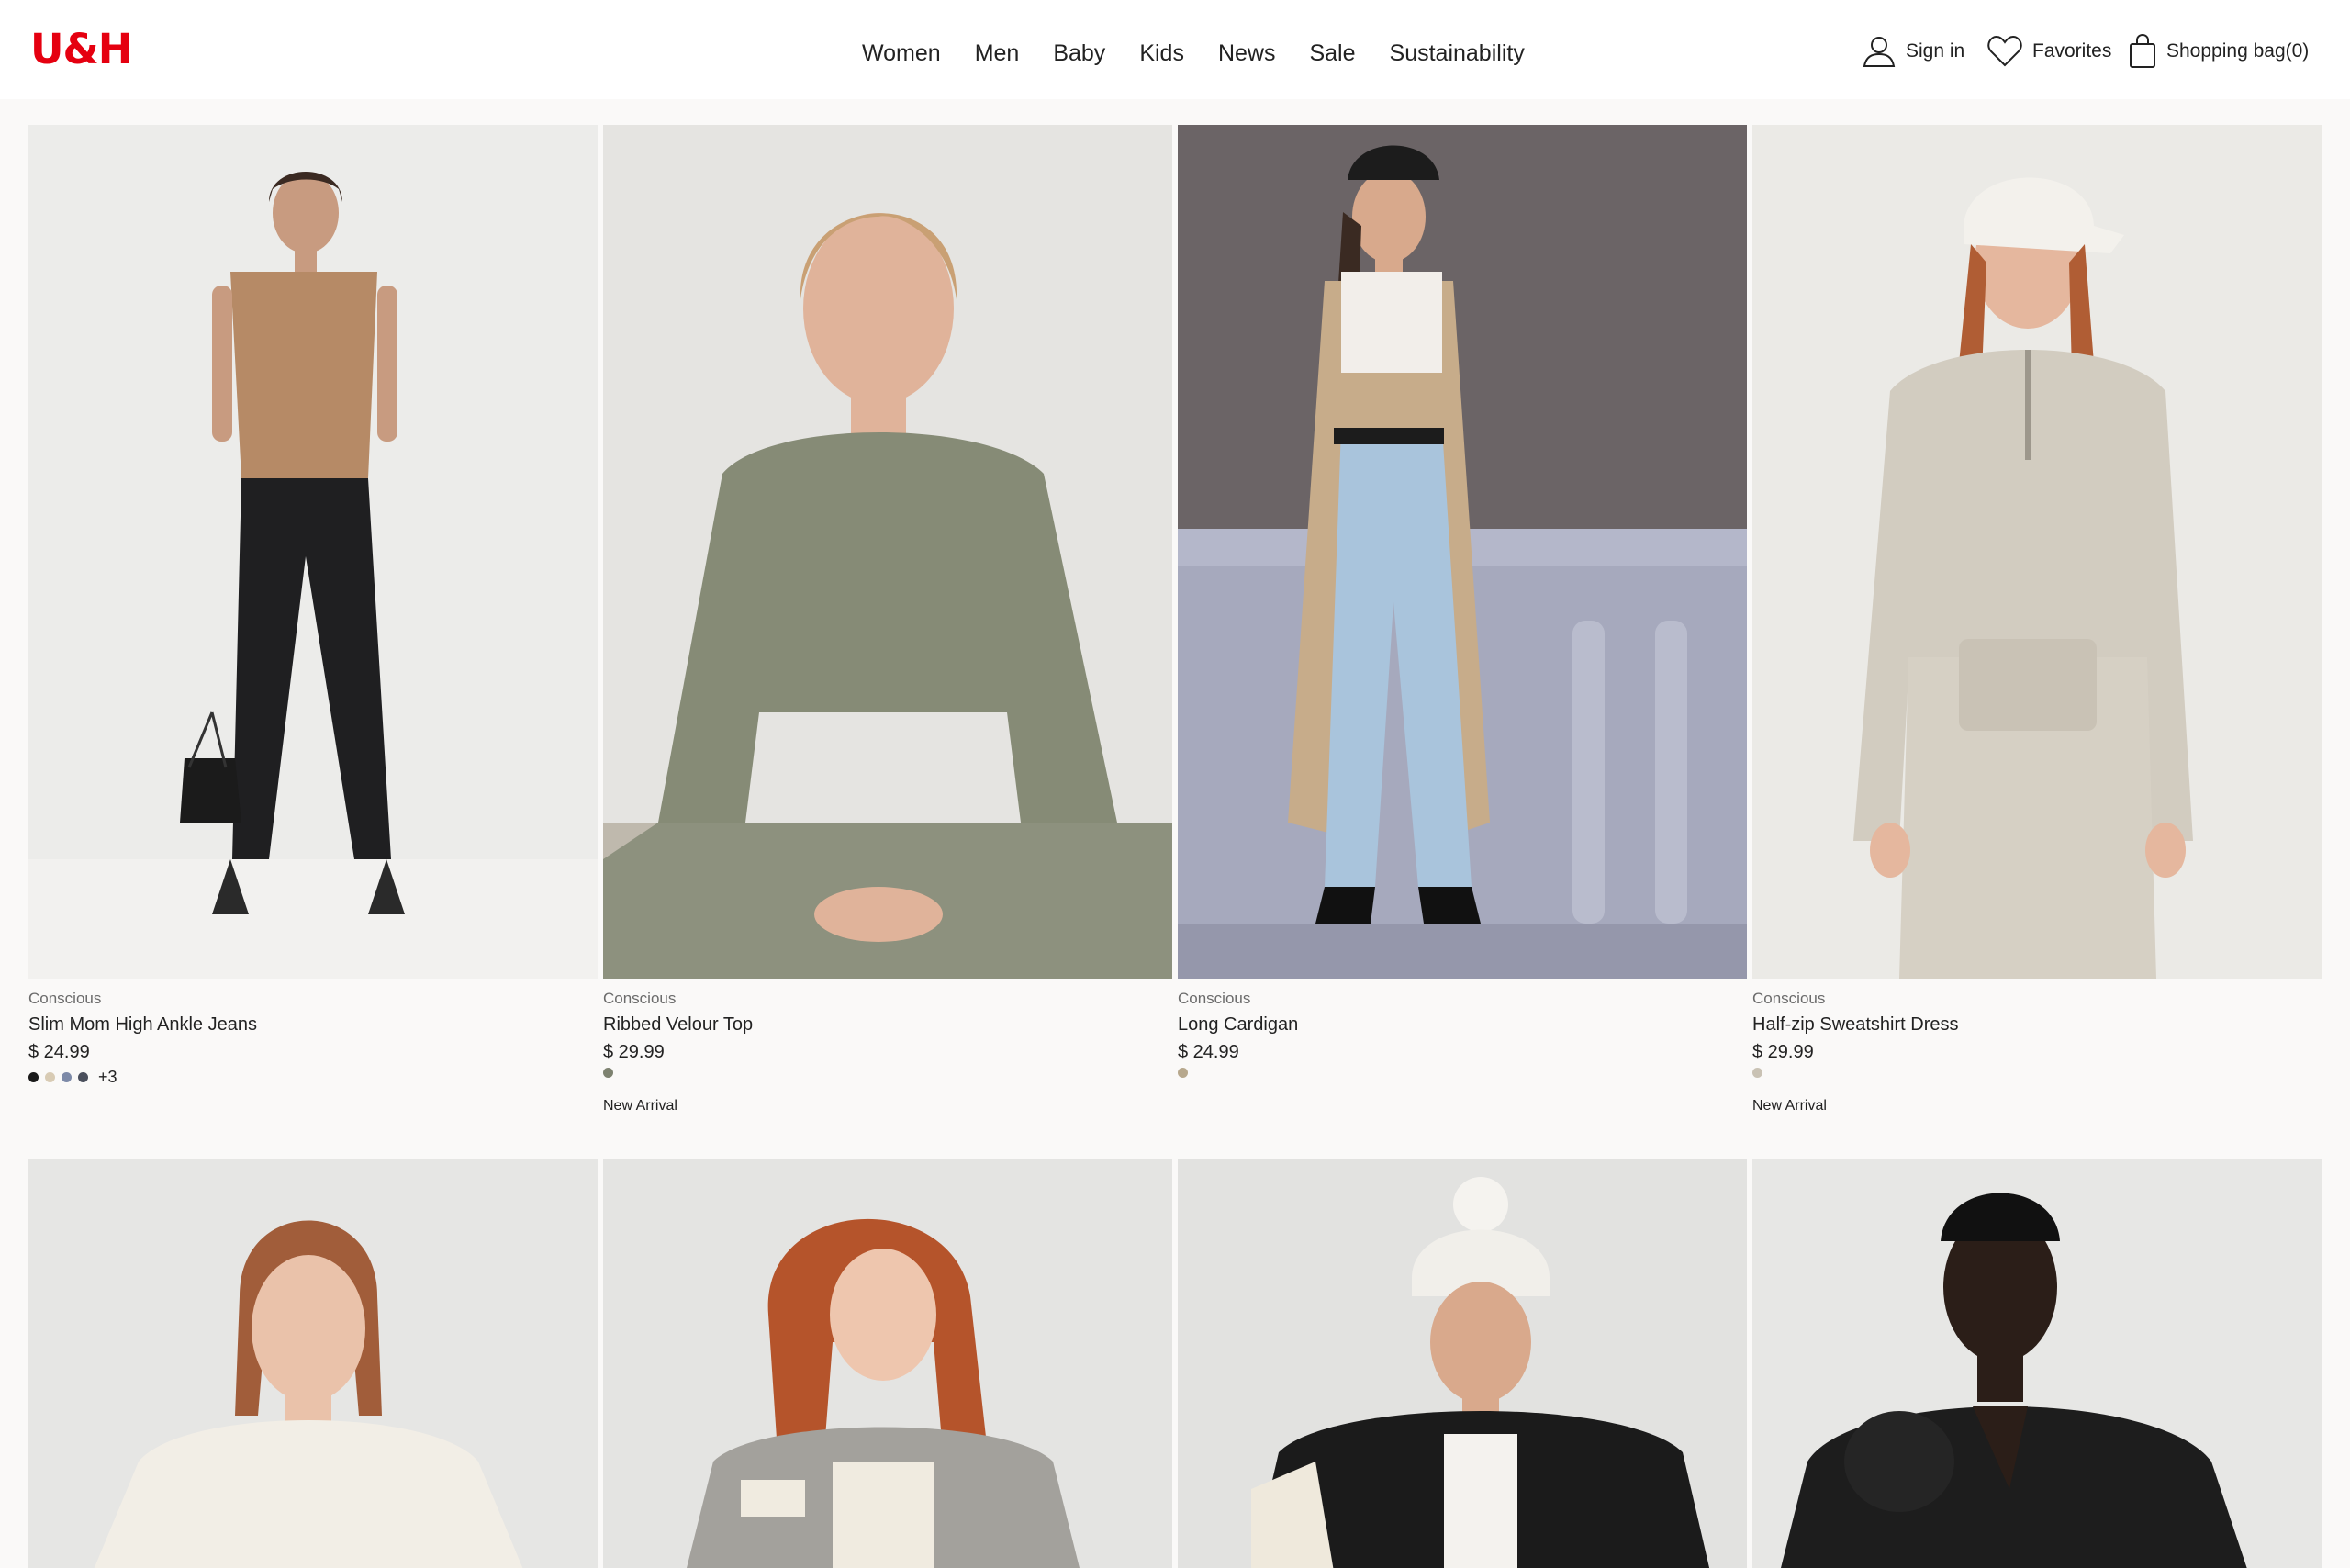 The height and width of the screenshot is (1568, 2350). I want to click on nav-kids: Kids, so click(1161, 53).